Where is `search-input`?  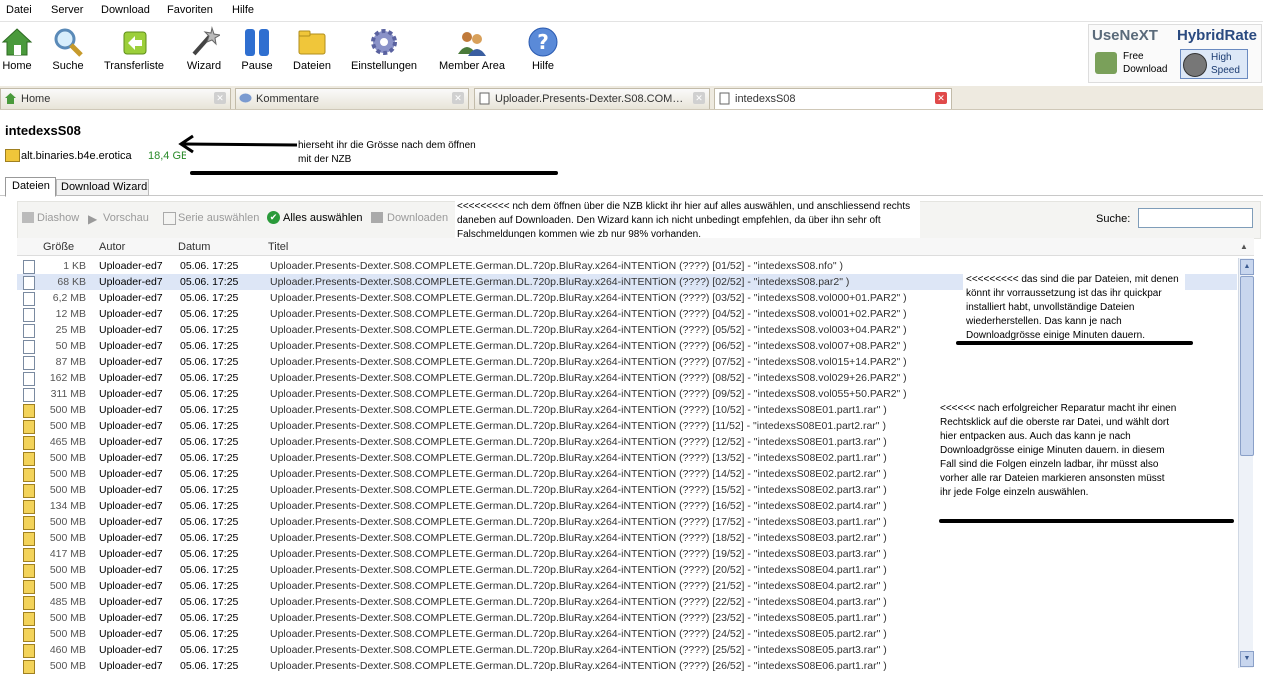 search-input is located at coordinates (1195, 218).